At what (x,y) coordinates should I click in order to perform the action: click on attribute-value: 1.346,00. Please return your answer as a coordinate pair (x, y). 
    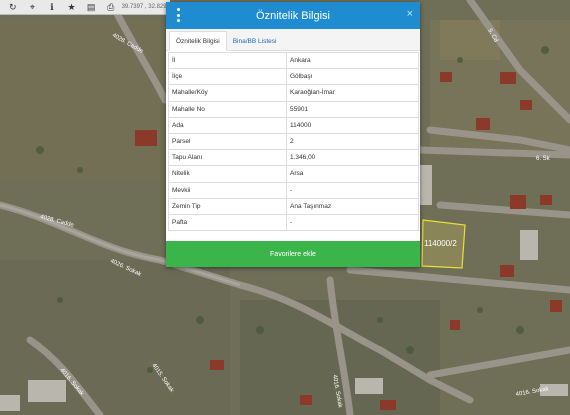
    Looking at the image, I should click on (352, 158).